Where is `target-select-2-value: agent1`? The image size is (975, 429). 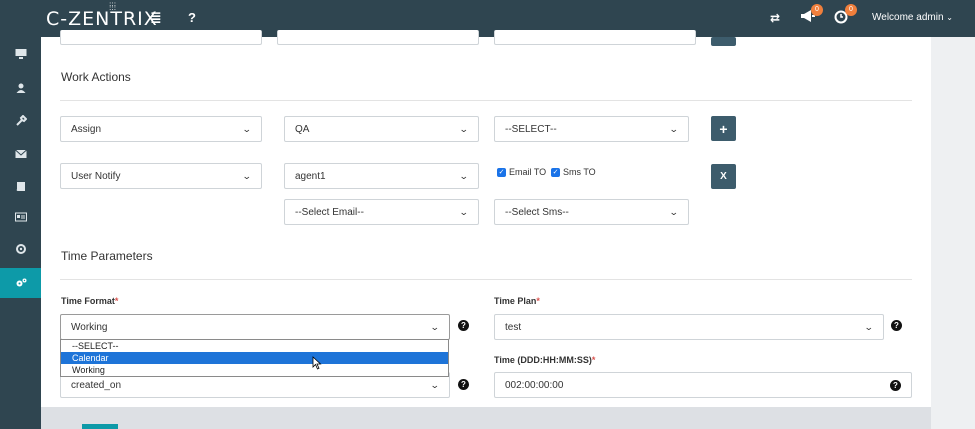 target-select-2-value: agent1 is located at coordinates (310, 176).